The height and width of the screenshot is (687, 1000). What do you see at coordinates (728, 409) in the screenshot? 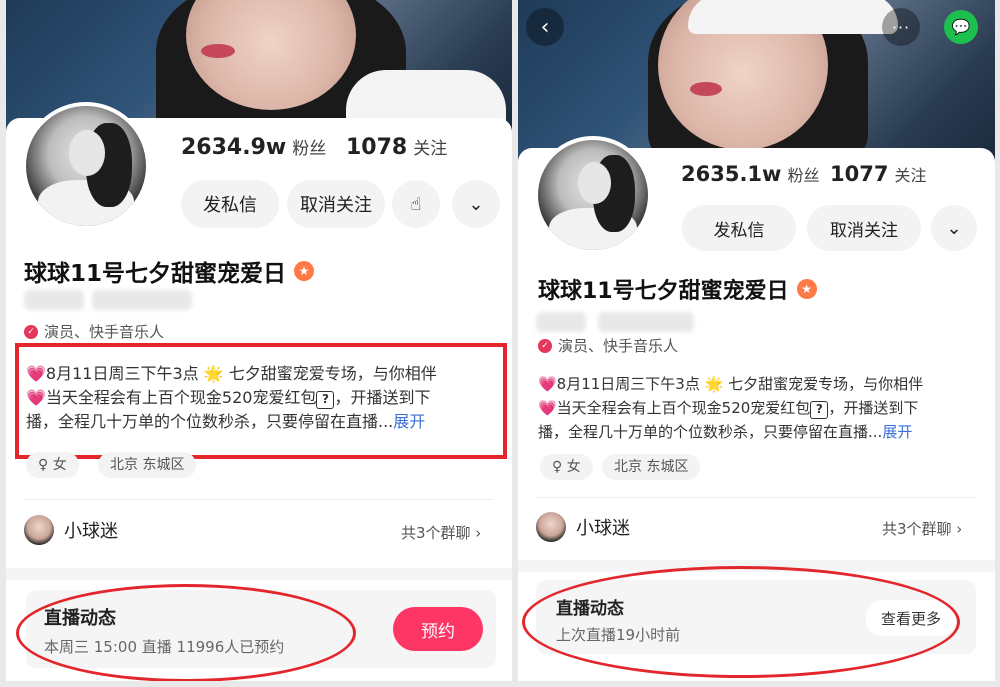
I see `bio-line: 💗当天全程会有上百个现金520宠爱红包? ，开播送到下` at bounding box center [728, 409].